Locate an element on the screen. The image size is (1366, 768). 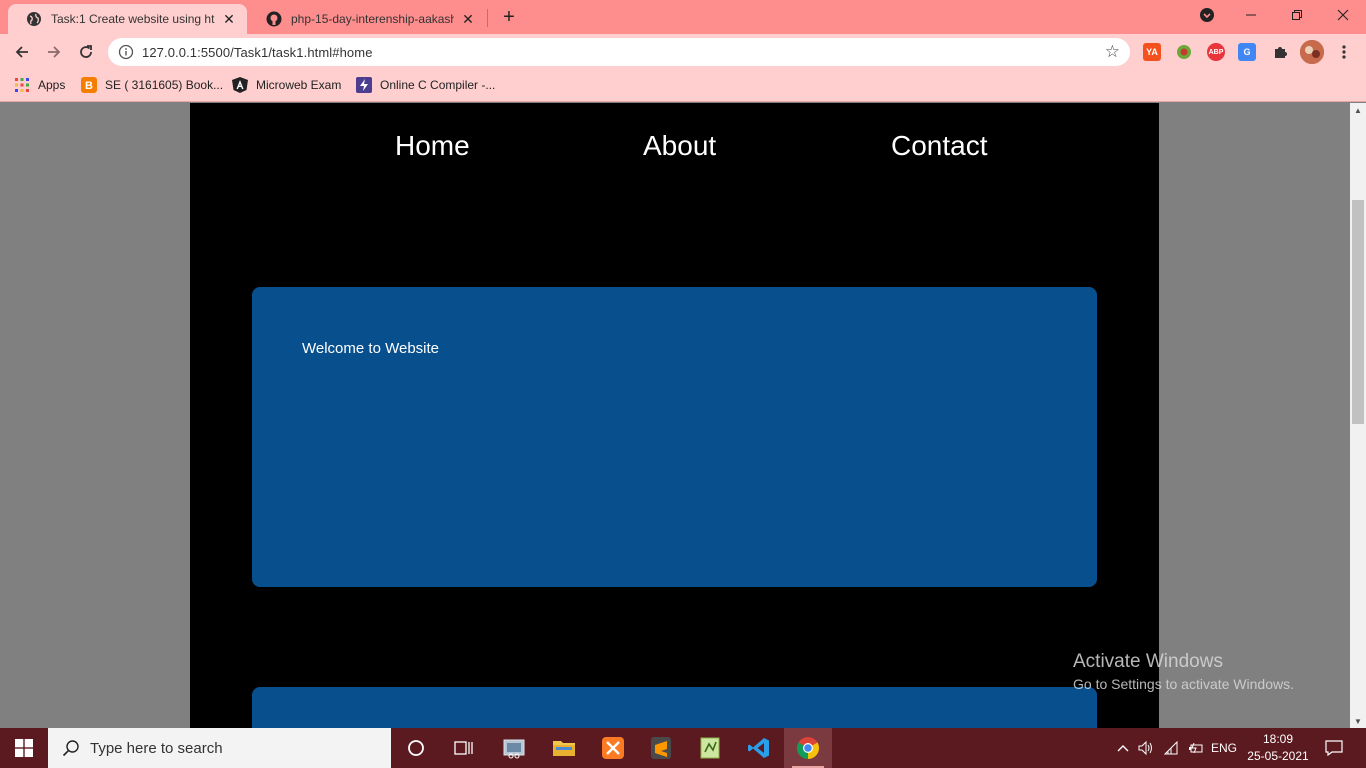
taskbar-search-box: Type here to search is located at coordinates (219, 748).